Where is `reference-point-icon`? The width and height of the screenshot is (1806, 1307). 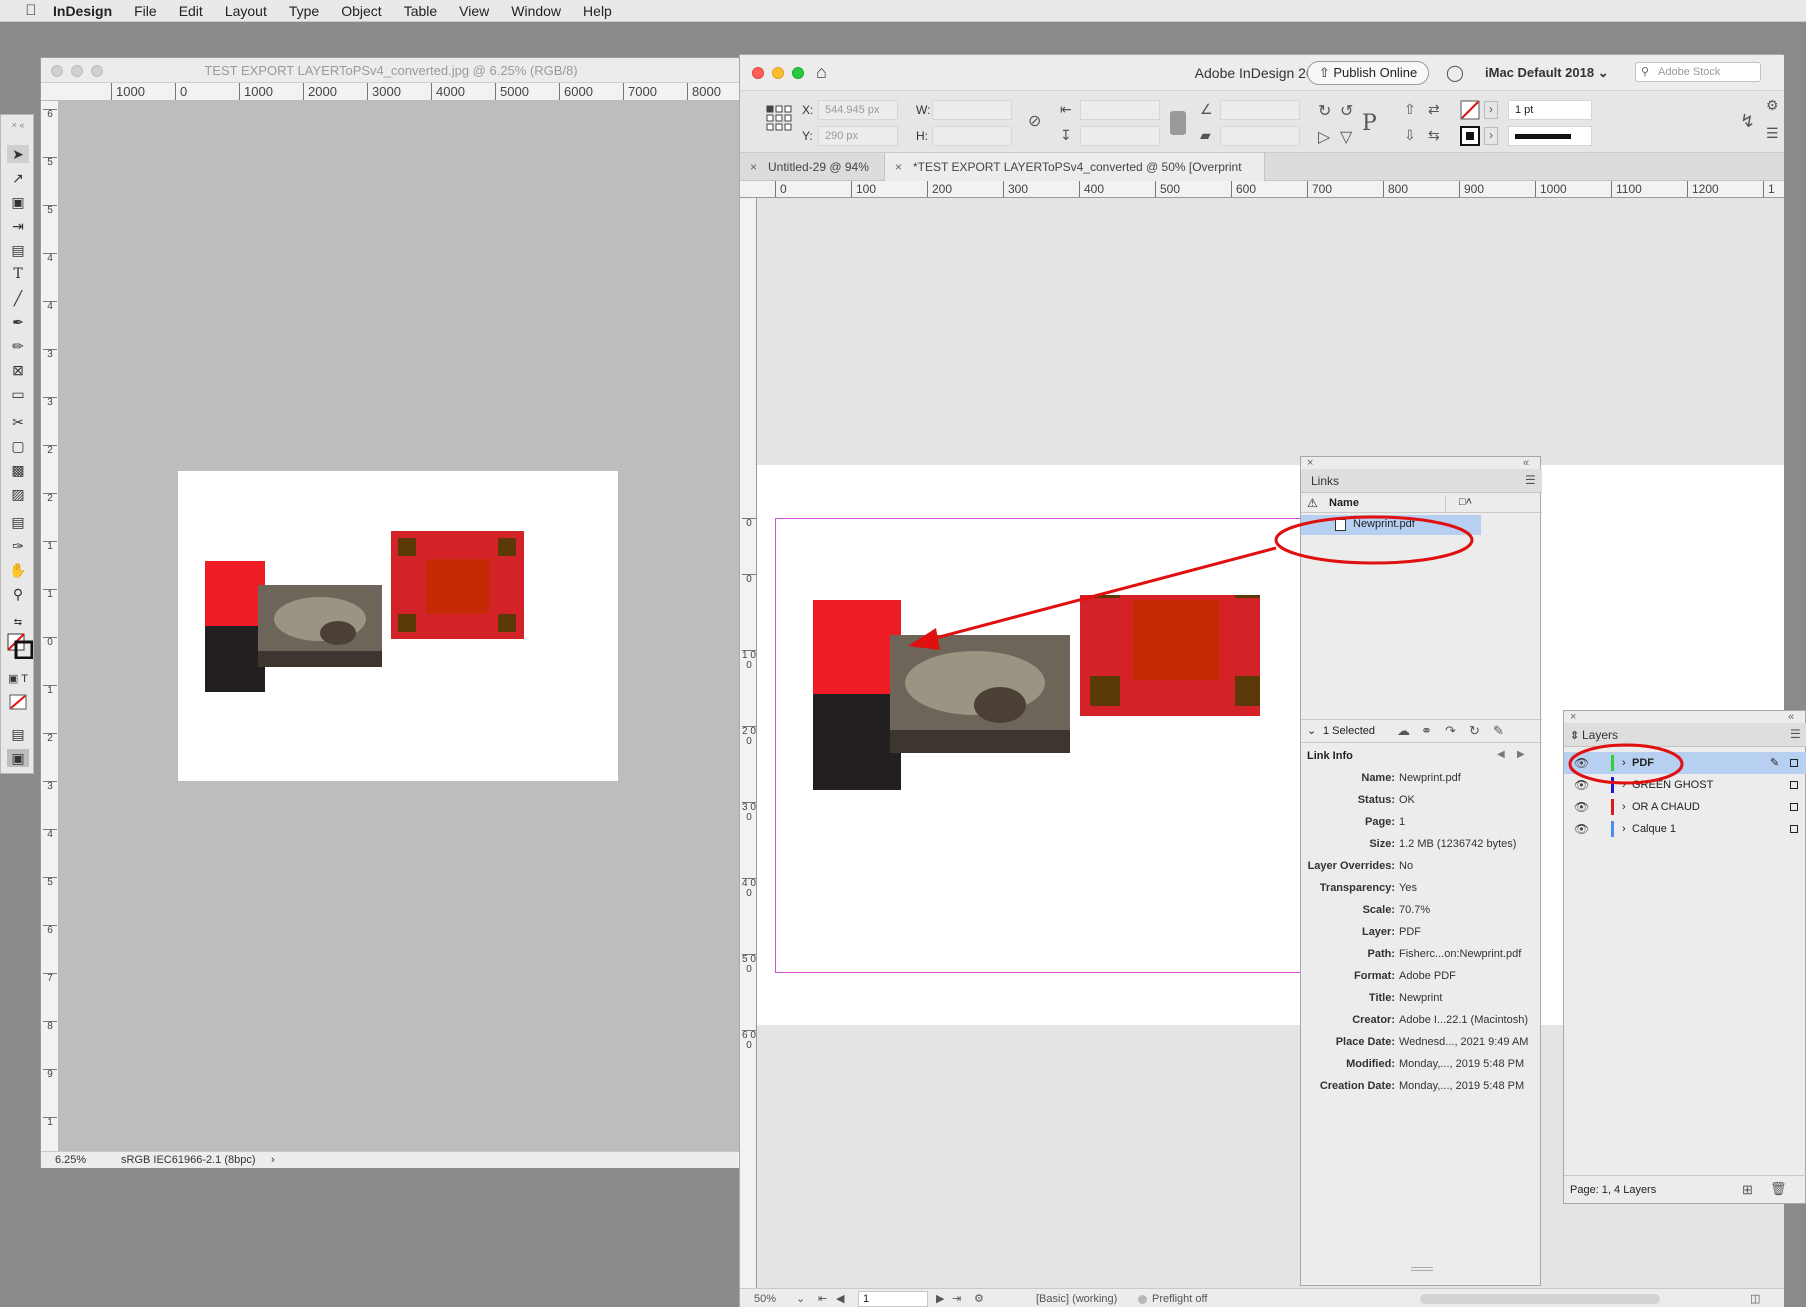
reference-point-icon is located at coordinates (779, 118).